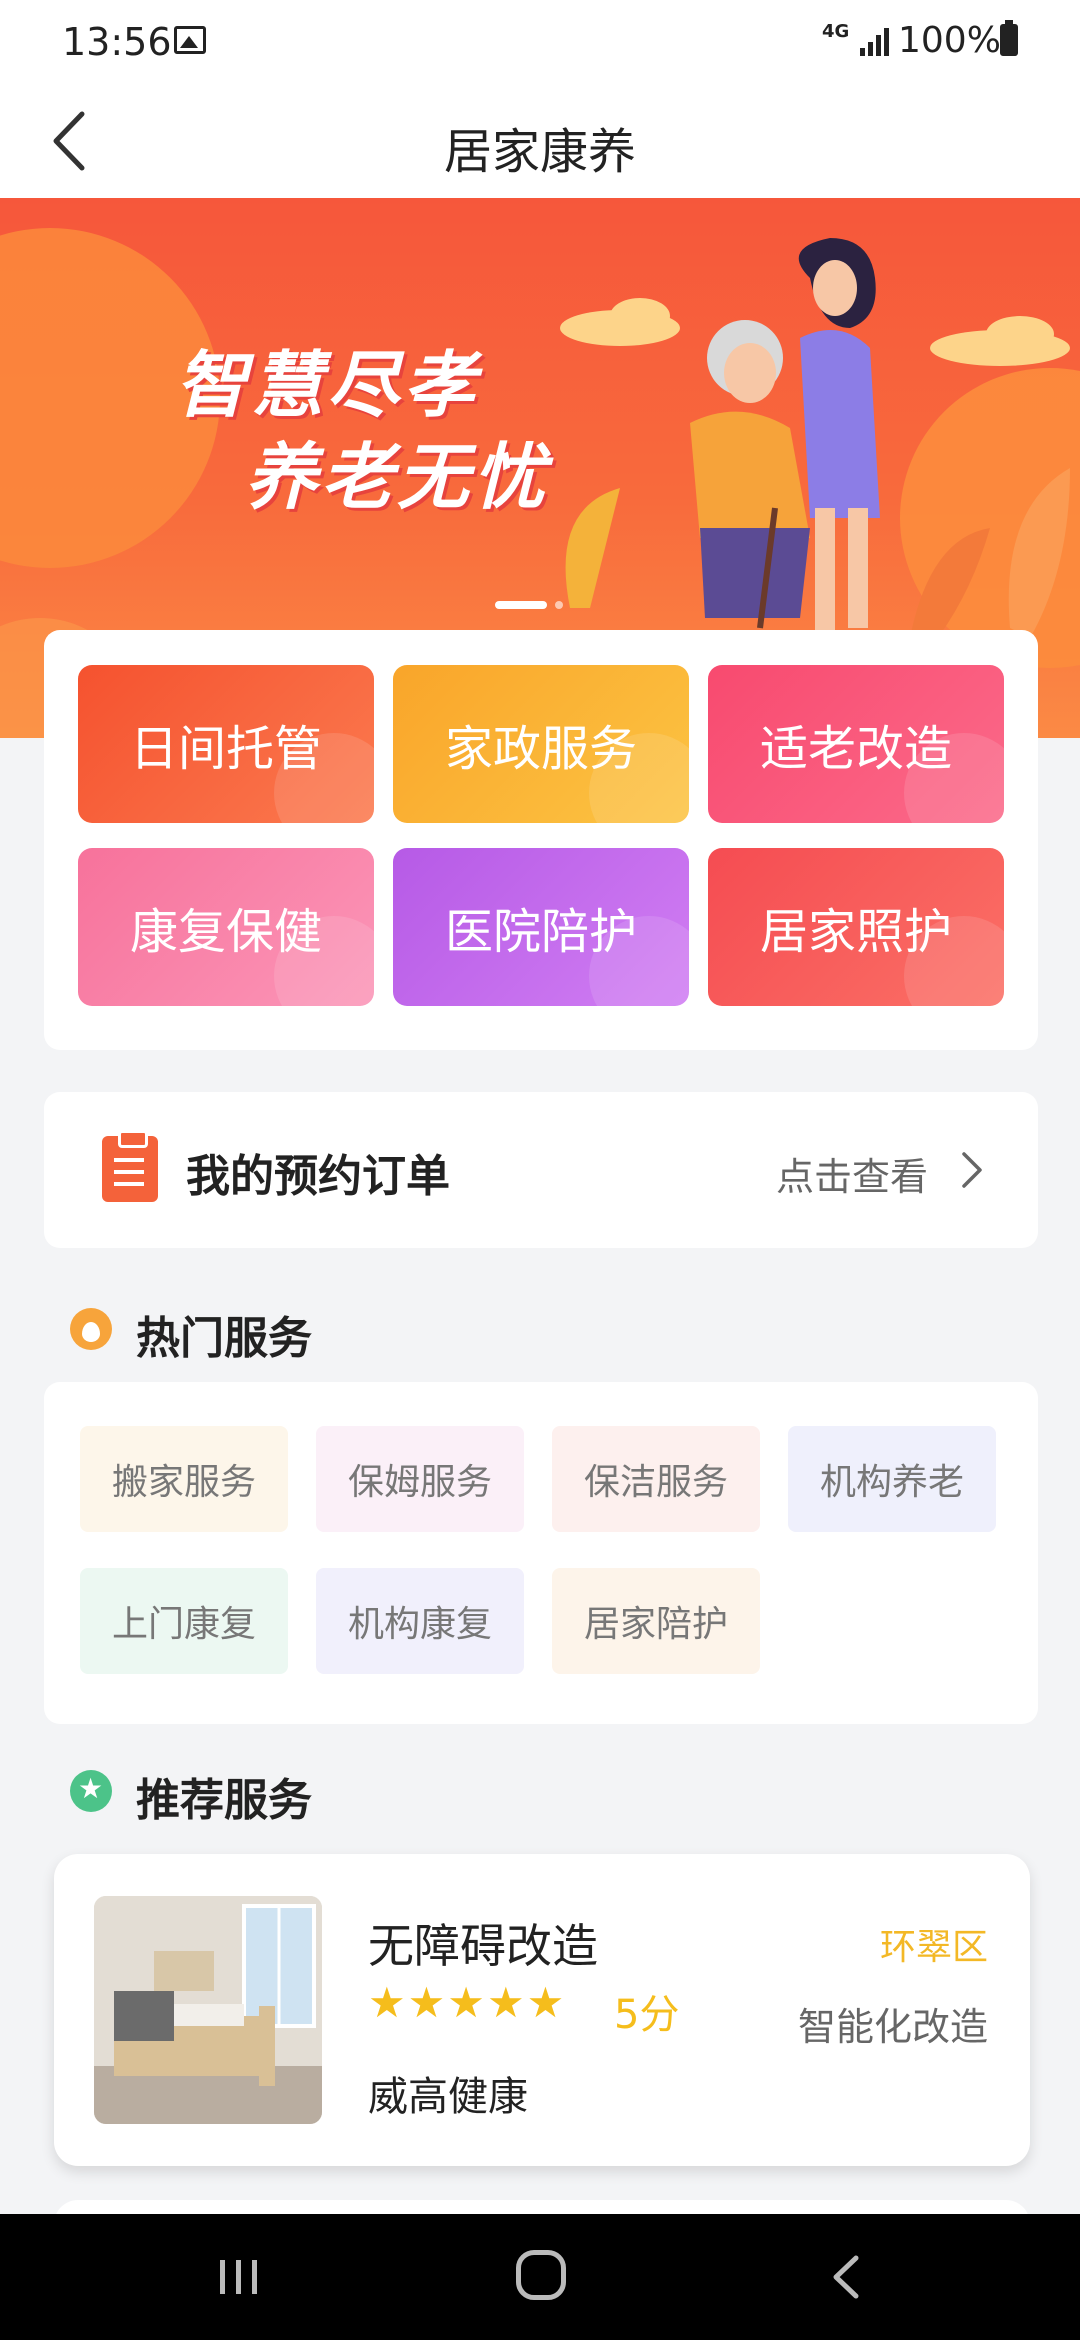  I want to click on system-navigation-bar, so click(540, 2277).